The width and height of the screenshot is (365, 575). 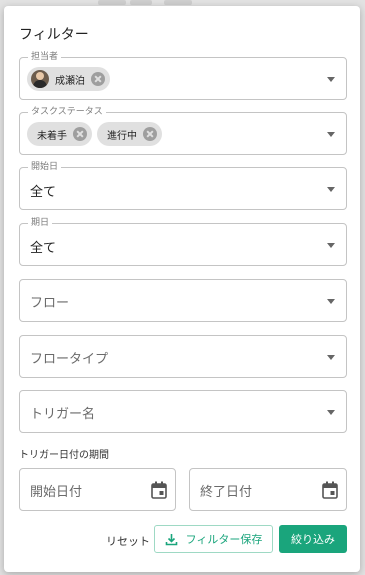 I want to click on task-status-select: タスクステータス 未着手 進行中, so click(x=183, y=130).